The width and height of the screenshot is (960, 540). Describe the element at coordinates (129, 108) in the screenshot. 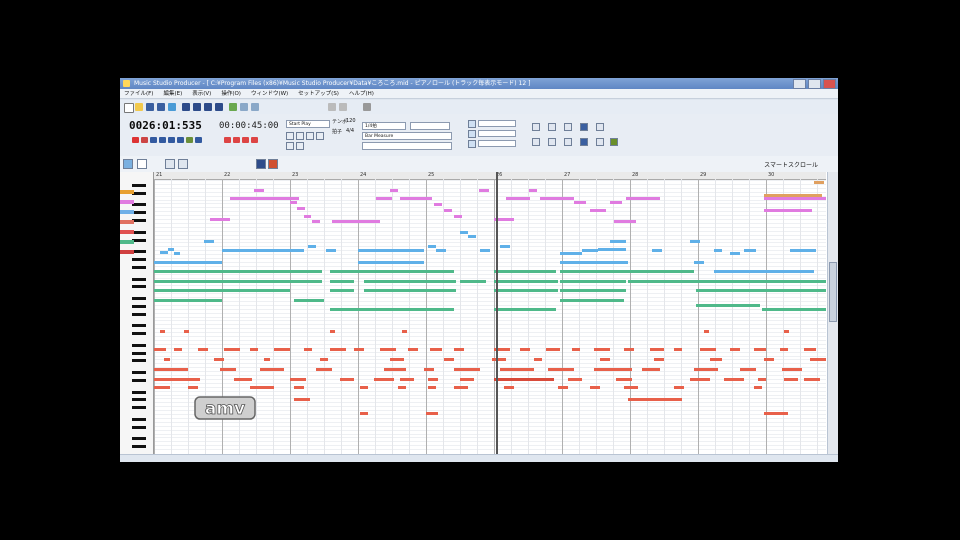

I see `new-file-icon` at that location.